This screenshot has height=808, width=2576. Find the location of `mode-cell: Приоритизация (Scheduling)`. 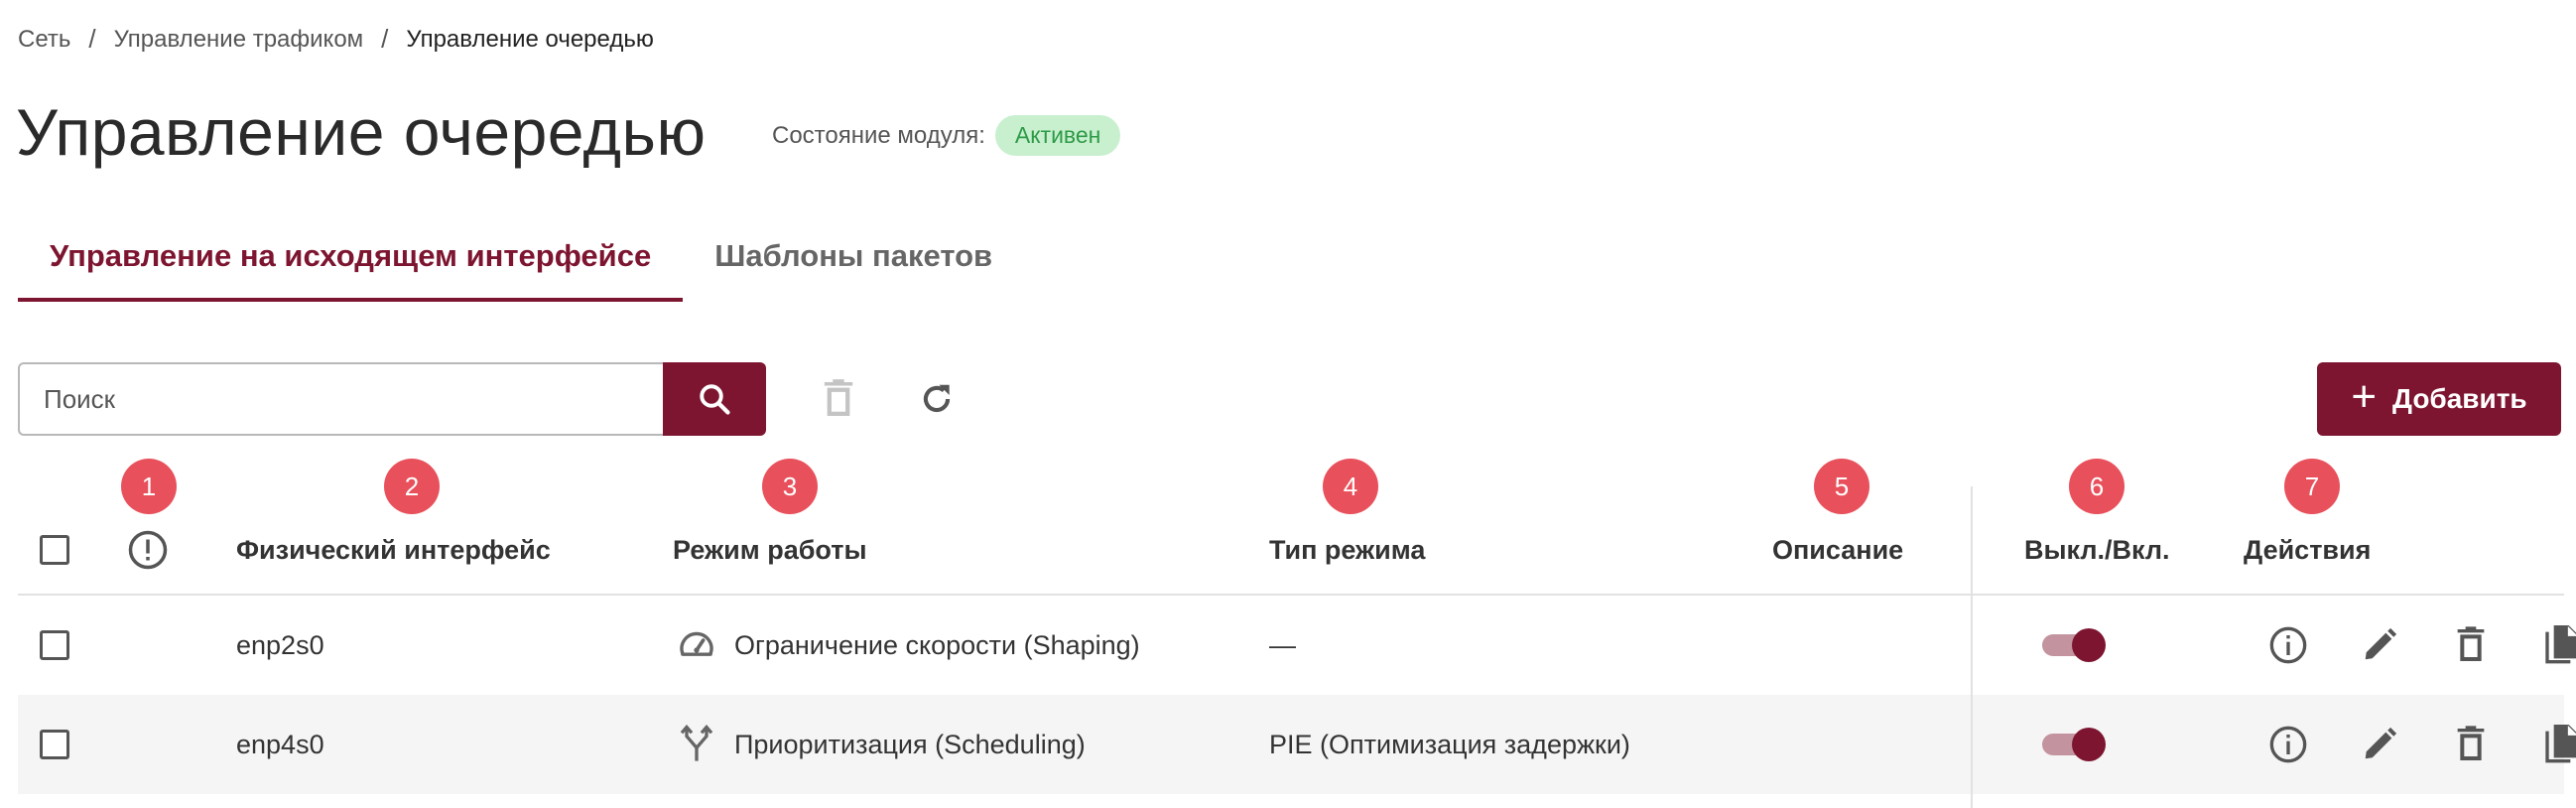

mode-cell: Приоритизация (Scheduling) is located at coordinates (881, 744).